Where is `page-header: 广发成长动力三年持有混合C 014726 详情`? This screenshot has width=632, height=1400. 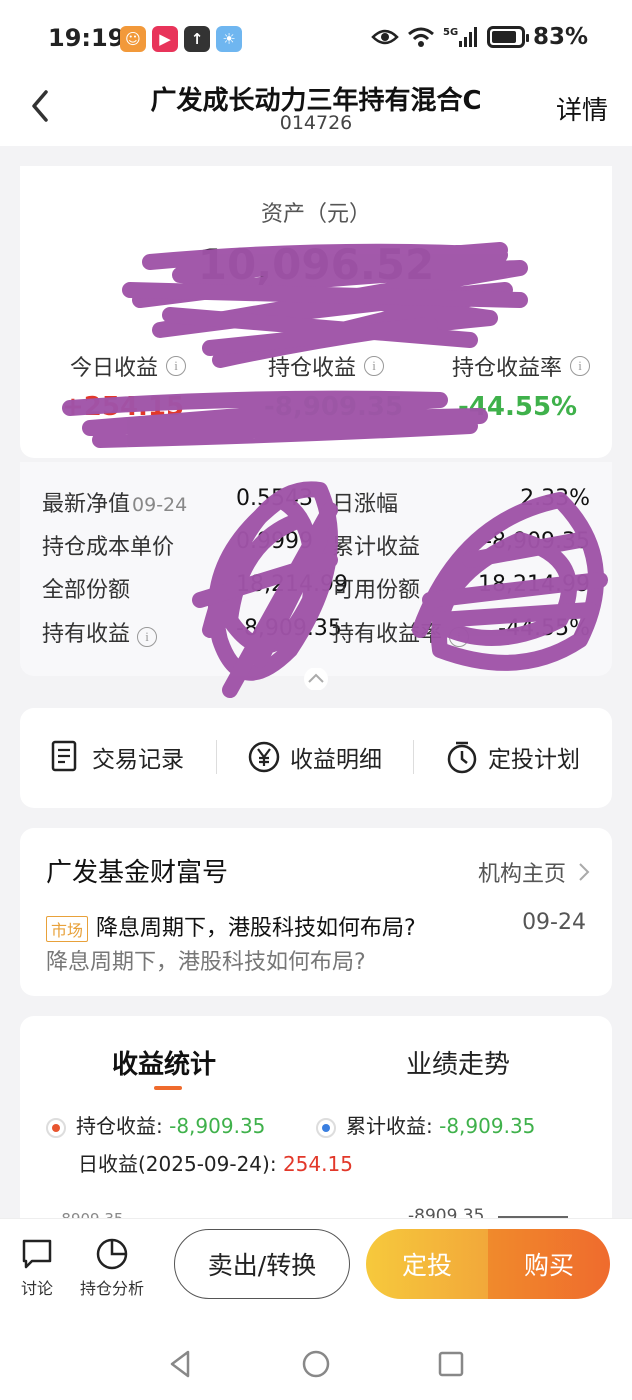
page-header: 广发成长动力三年持有混合C 014726 详情 is located at coordinates (316, 113).